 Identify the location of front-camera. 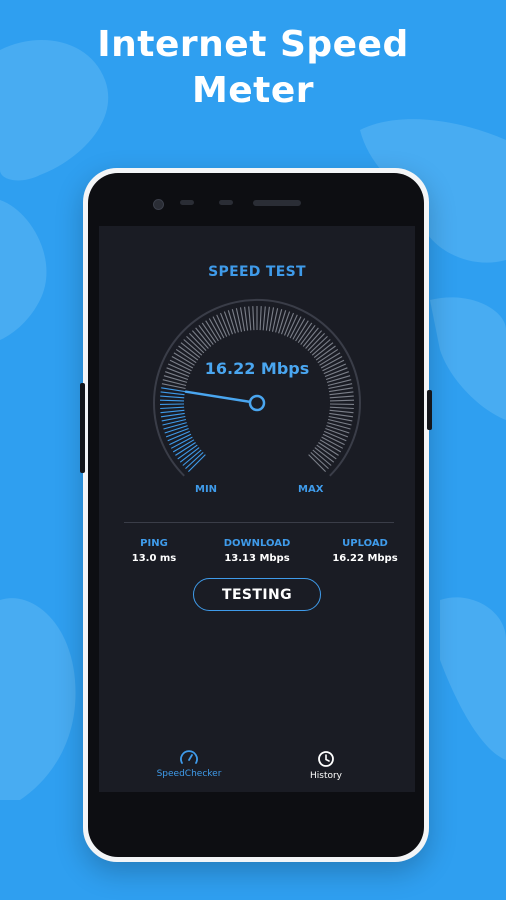
(158, 204).